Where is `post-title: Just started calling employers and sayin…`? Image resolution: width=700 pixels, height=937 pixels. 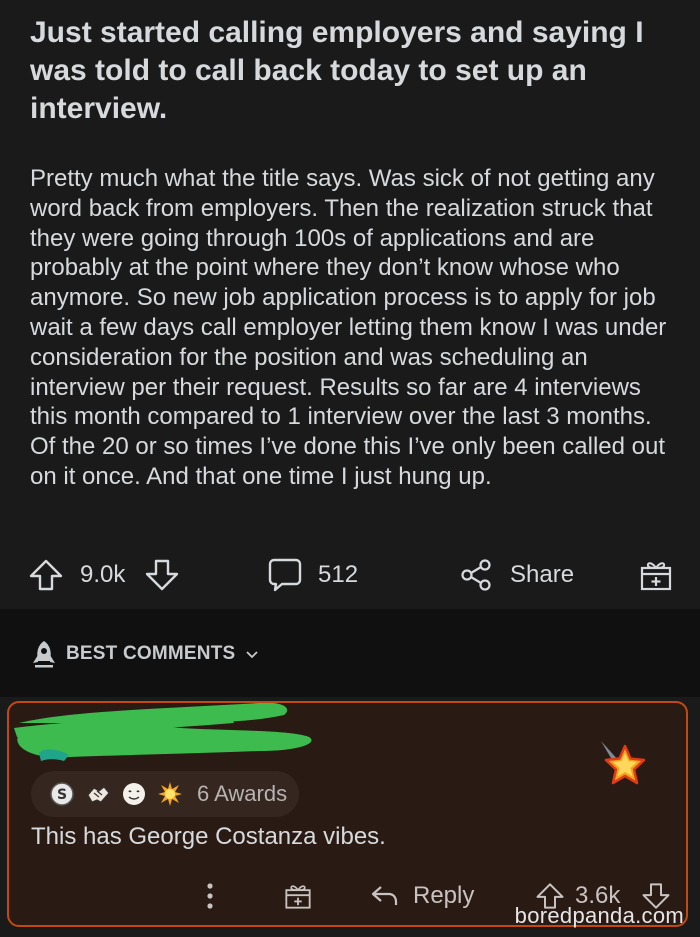 post-title: Just started calling employers and sayin… is located at coordinates (350, 71).